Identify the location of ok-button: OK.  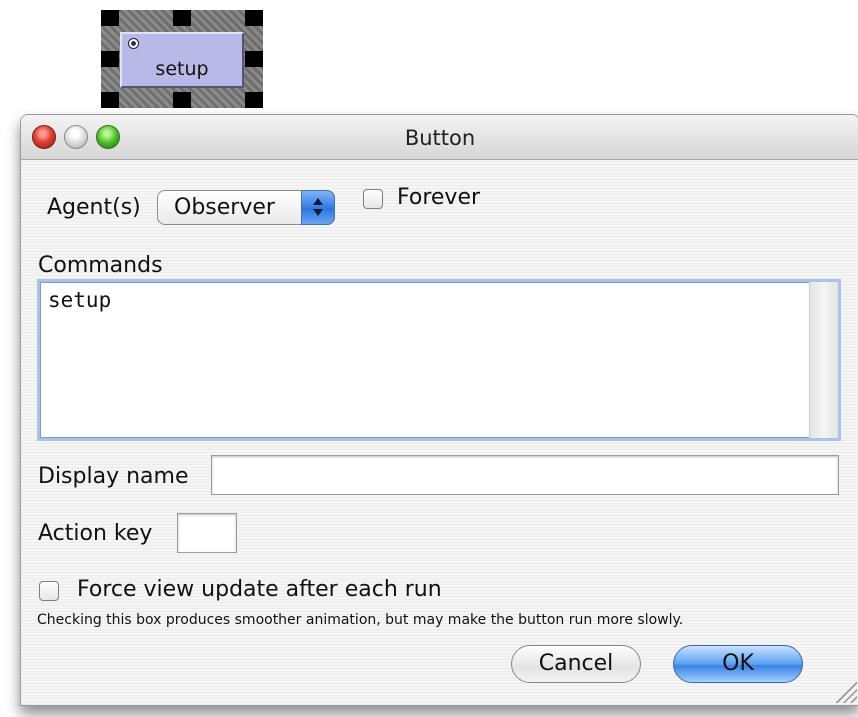
(738, 664).